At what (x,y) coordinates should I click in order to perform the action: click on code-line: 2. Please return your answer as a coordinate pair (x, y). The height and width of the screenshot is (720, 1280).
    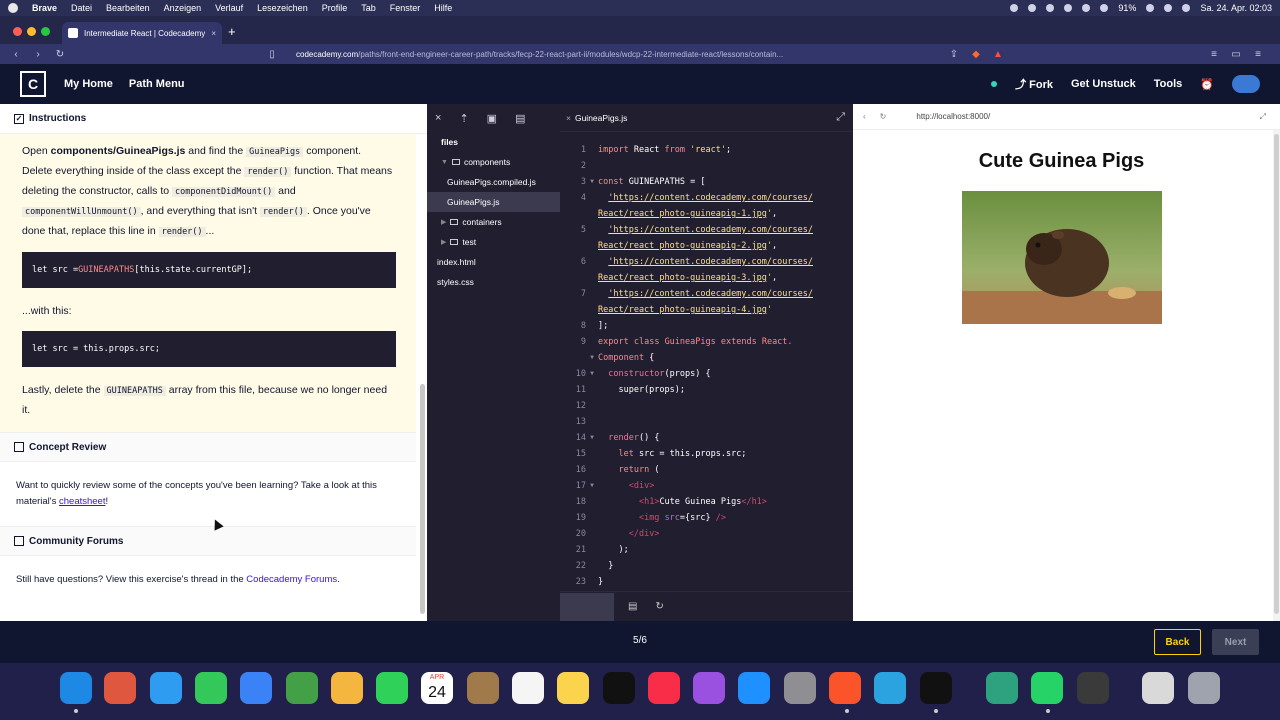
    Looking at the image, I should click on (706, 166).